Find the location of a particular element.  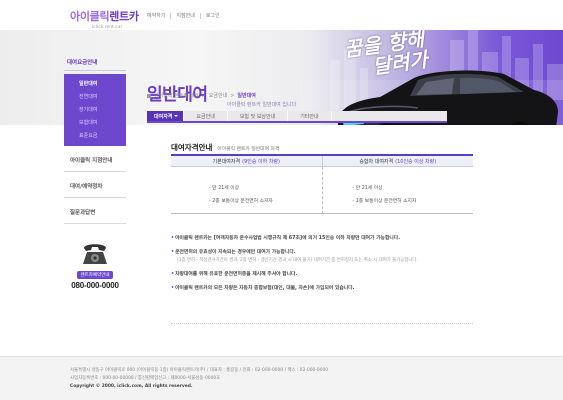

sidebar-submenu: 일반대여 전연대여 장기대여 보험대여 표준요금 is located at coordinates (95, 110).